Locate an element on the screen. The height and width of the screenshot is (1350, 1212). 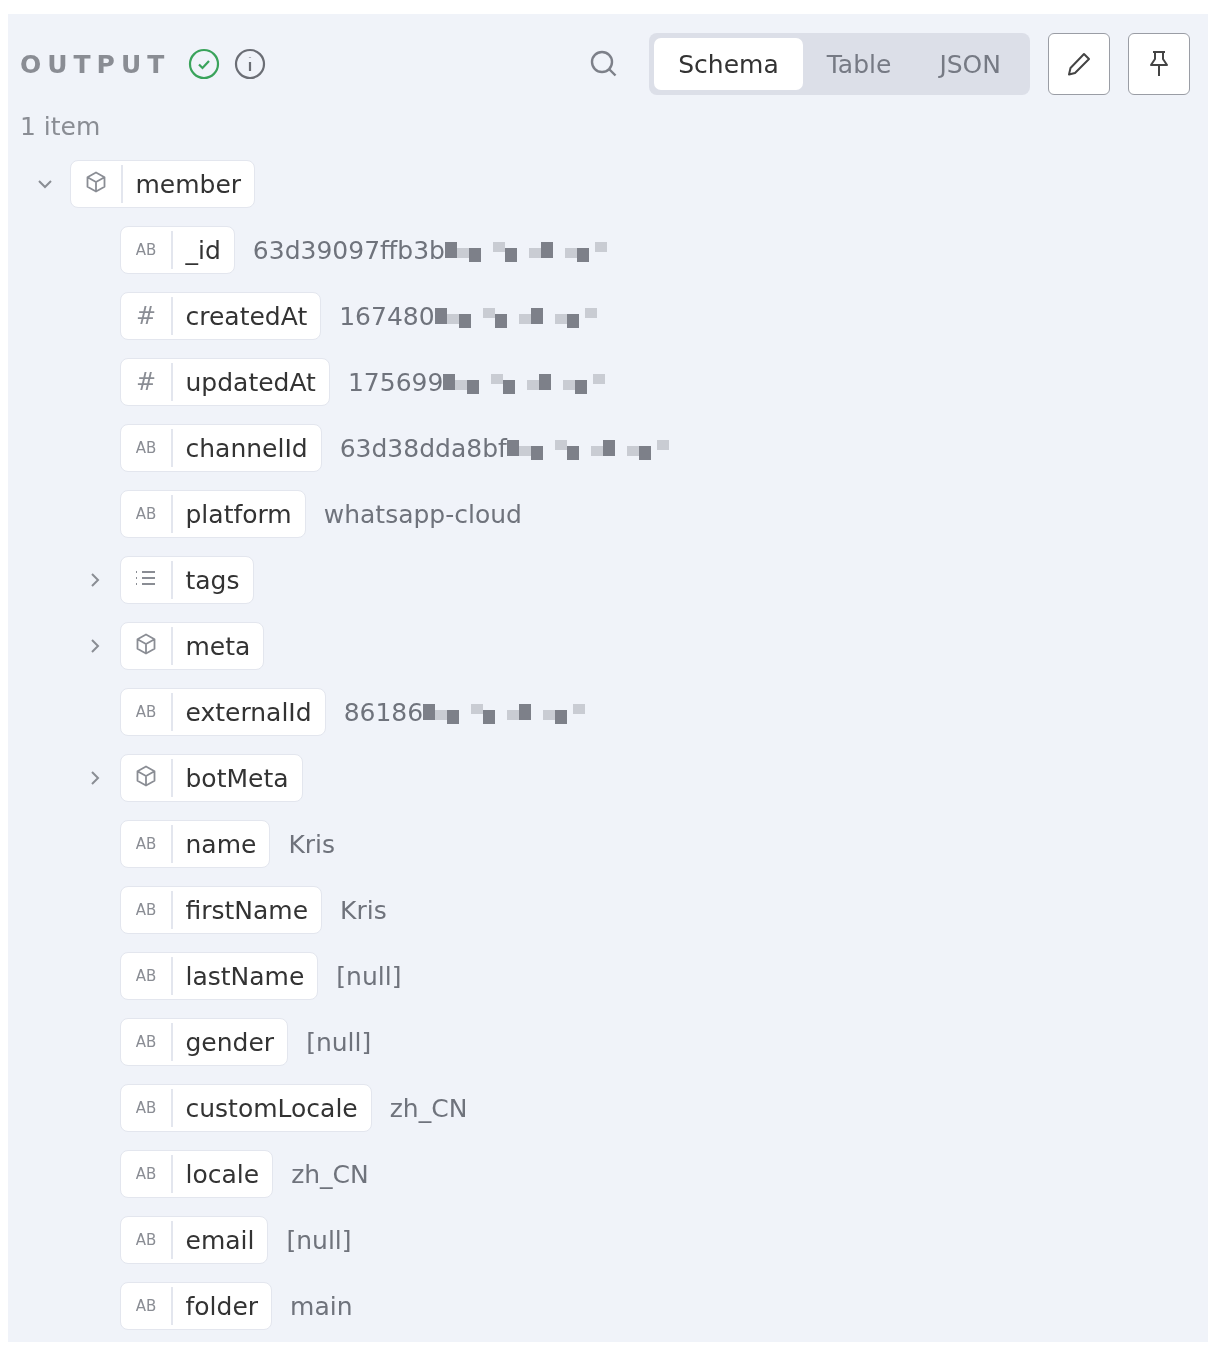
field-key: AB locale is located at coordinates (197, 1174).